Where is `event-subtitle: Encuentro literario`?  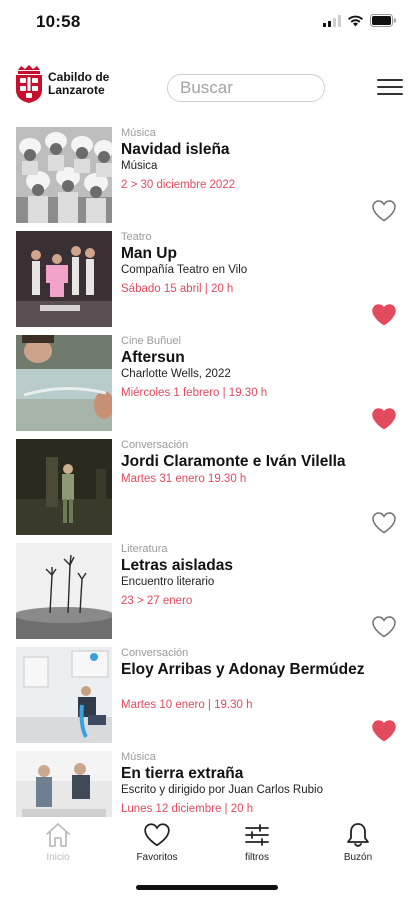
event-subtitle: Encuentro literario is located at coordinates (168, 582).